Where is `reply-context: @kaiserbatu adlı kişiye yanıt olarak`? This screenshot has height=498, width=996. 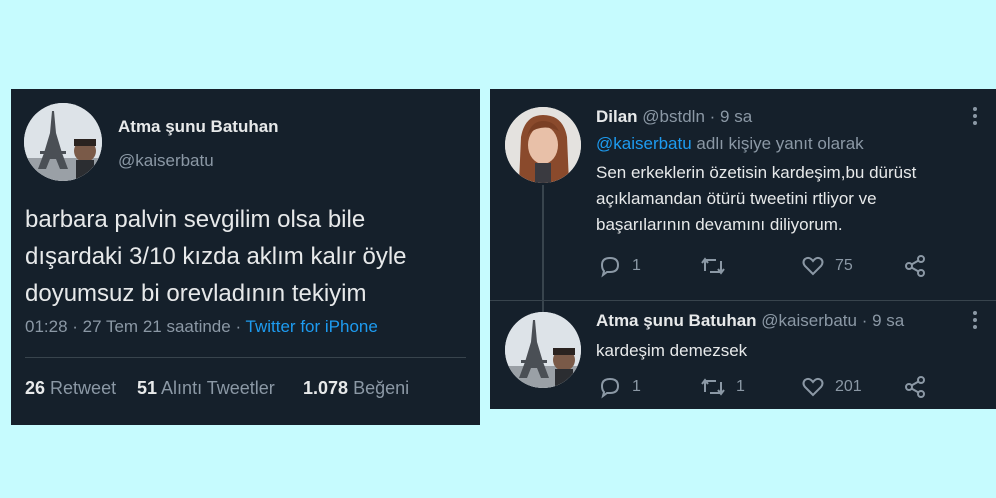
reply-context: @kaiserbatu adlı kişiye yanıt olarak is located at coordinates (730, 144).